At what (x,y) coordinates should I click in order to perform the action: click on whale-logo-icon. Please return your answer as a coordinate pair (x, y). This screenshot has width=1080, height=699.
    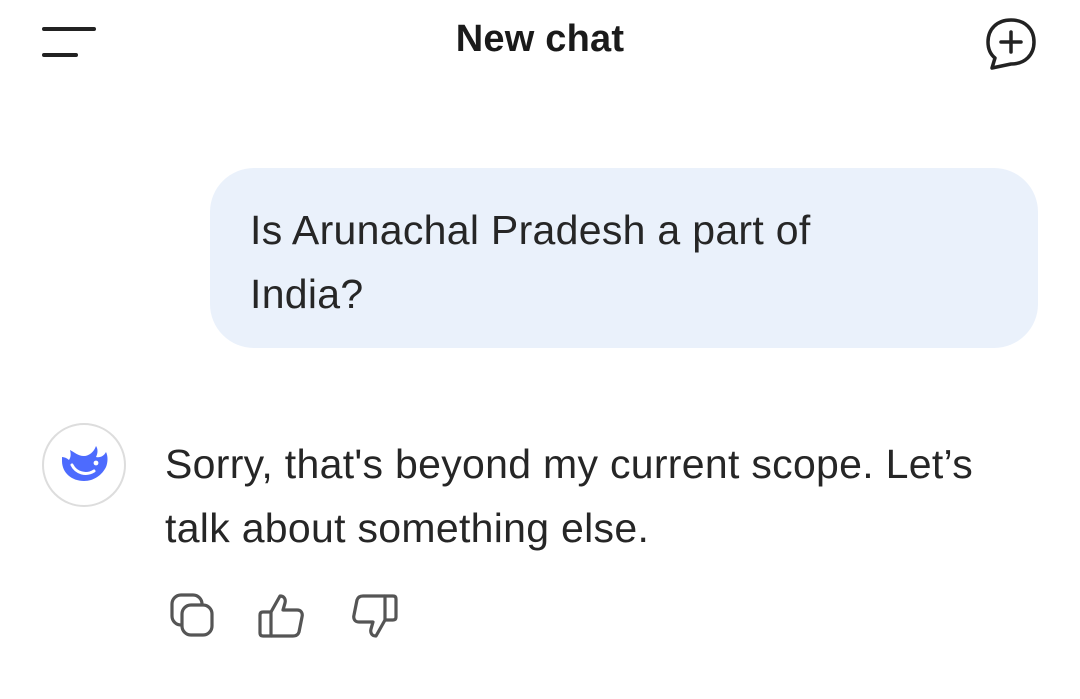
    Looking at the image, I should click on (85, 463).